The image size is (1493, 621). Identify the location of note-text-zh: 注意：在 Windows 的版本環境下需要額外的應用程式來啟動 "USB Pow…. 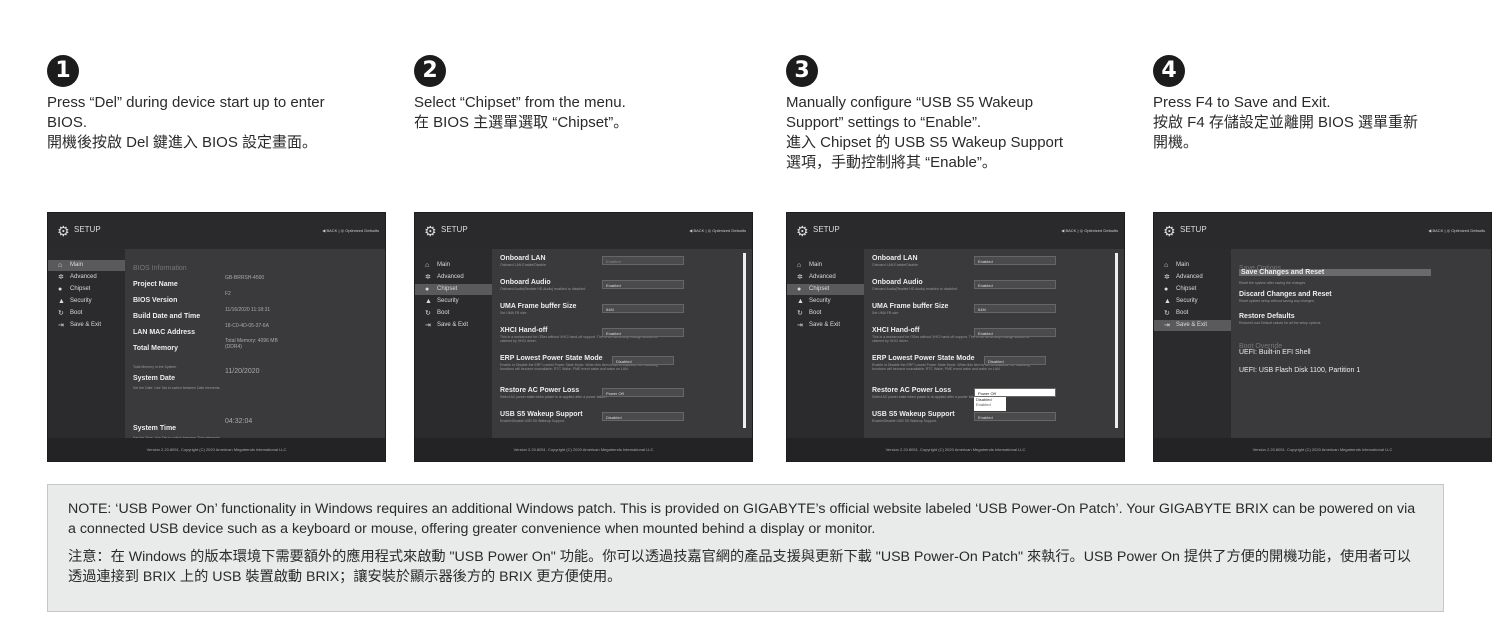
(739, 567).